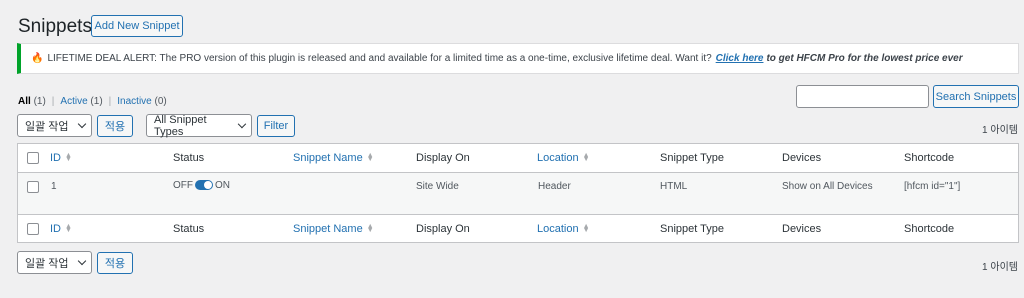 Image resolution: width=1024 pixels, height=298 pixels. Describe the element at coordinates (929, 229) in the screenshot. I see `column-shortcode-footer: Shortcode` at that location.